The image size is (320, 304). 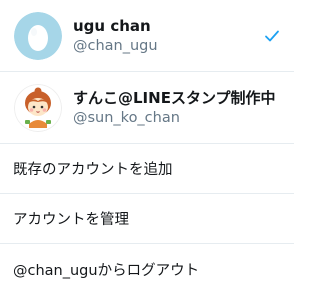 I want to click on account-display-name: すんこ@LINEスタンプ制作中, so click(x=174, y=97).